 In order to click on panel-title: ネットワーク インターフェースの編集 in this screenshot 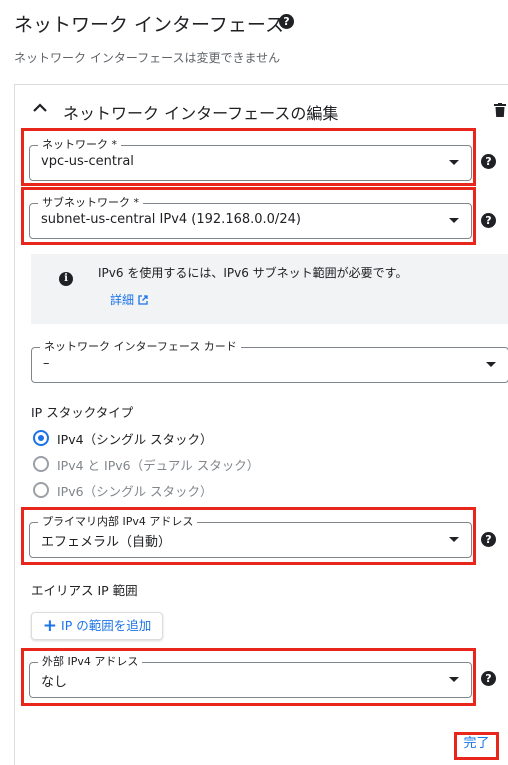, I will do `click(201, 113)`.